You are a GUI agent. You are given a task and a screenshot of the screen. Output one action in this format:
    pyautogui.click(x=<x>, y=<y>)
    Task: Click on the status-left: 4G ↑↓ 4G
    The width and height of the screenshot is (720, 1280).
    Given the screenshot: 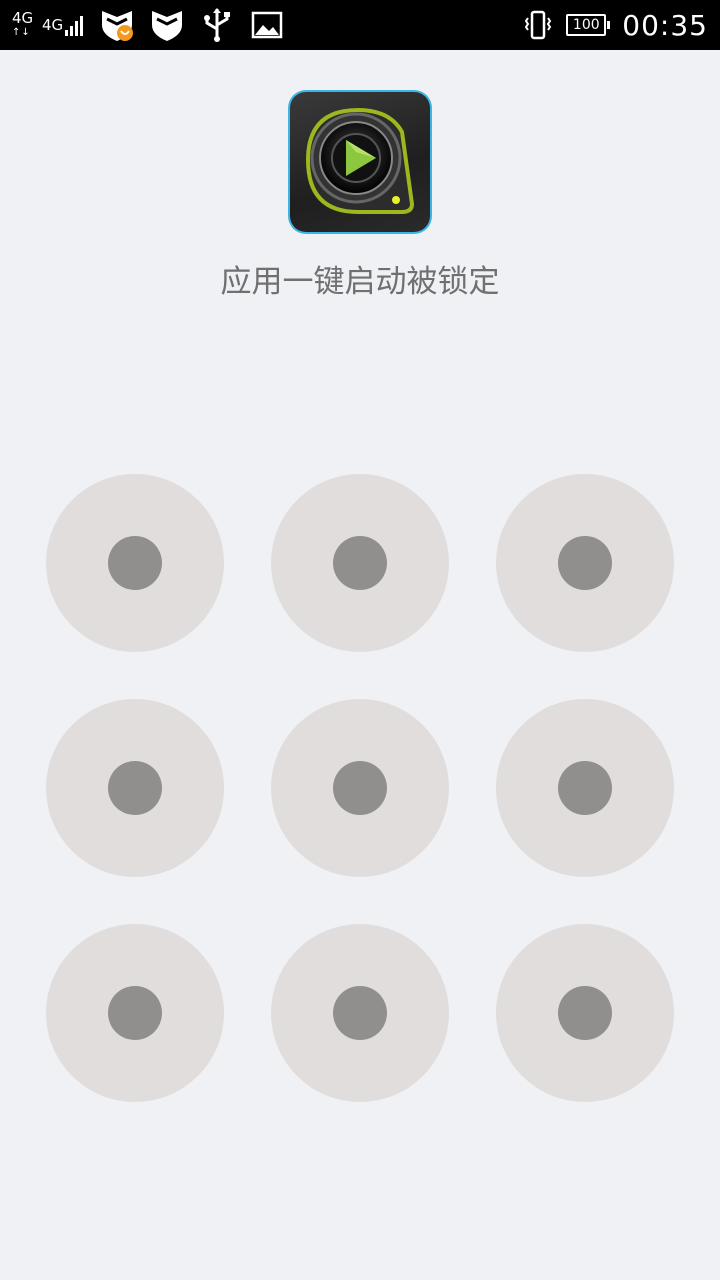 What is the action you would take?
    pyautogui.click(x=154, y=25)
    